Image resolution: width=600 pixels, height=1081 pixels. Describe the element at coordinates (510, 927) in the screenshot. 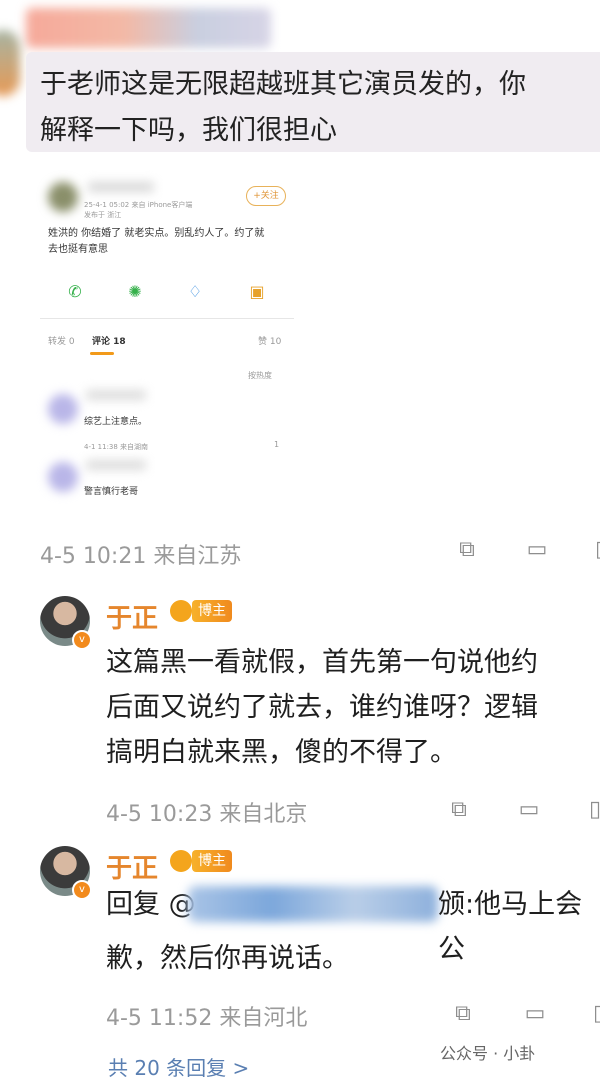

I see `reply-suffix: 颁:他马上会公` at that location.